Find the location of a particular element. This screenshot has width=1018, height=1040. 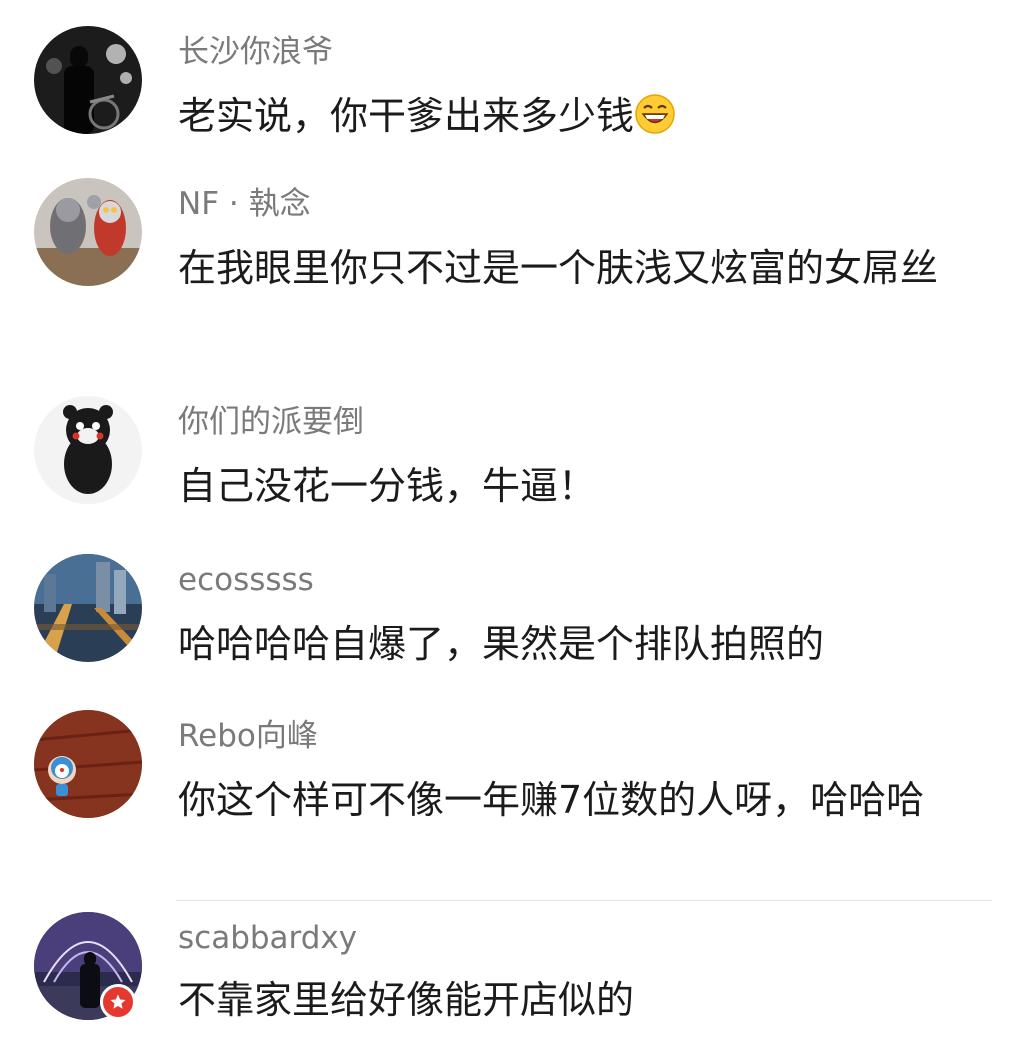

comment-username: 长沙你浪爷 is located at coordinates (255, 52).